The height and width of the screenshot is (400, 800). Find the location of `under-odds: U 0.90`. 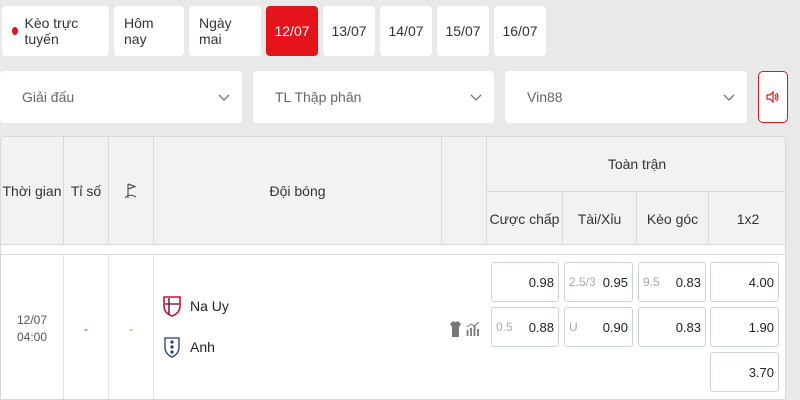

under-odds: U 0.90 is located at coordinates (598, 327).